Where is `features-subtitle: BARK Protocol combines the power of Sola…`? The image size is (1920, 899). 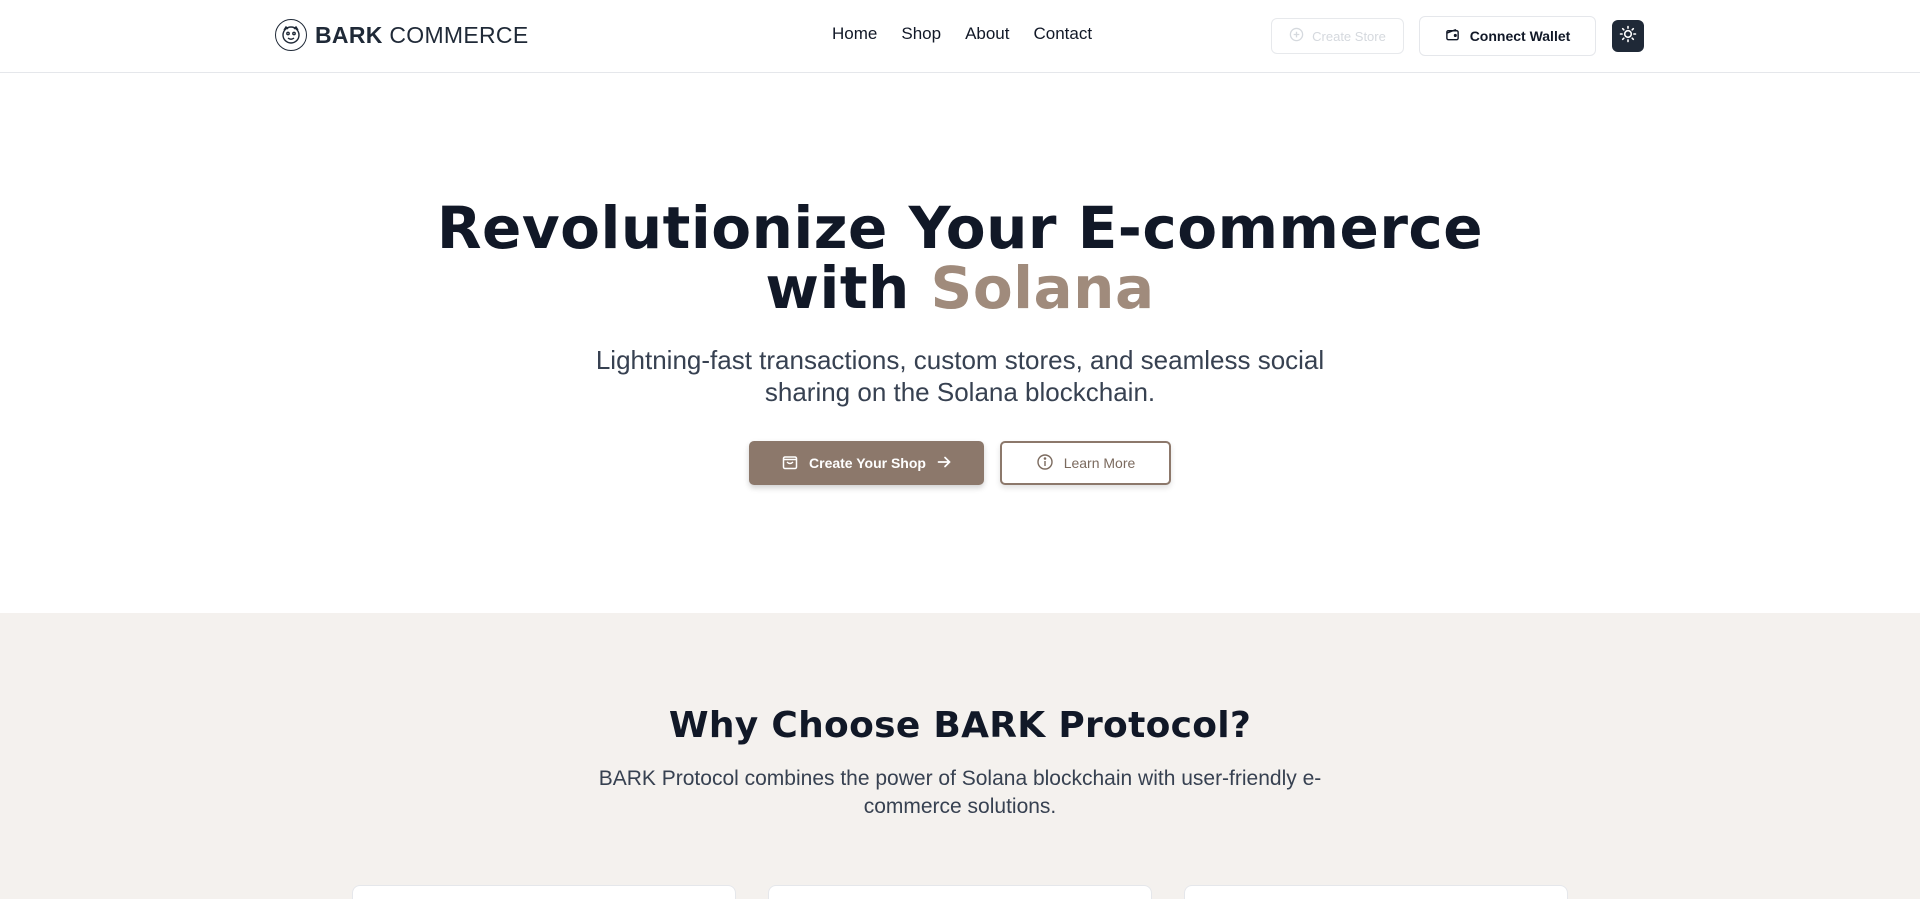 features-subtitle: BARK Protocol combines the power of Sola… is located at coordinates (960, 792).